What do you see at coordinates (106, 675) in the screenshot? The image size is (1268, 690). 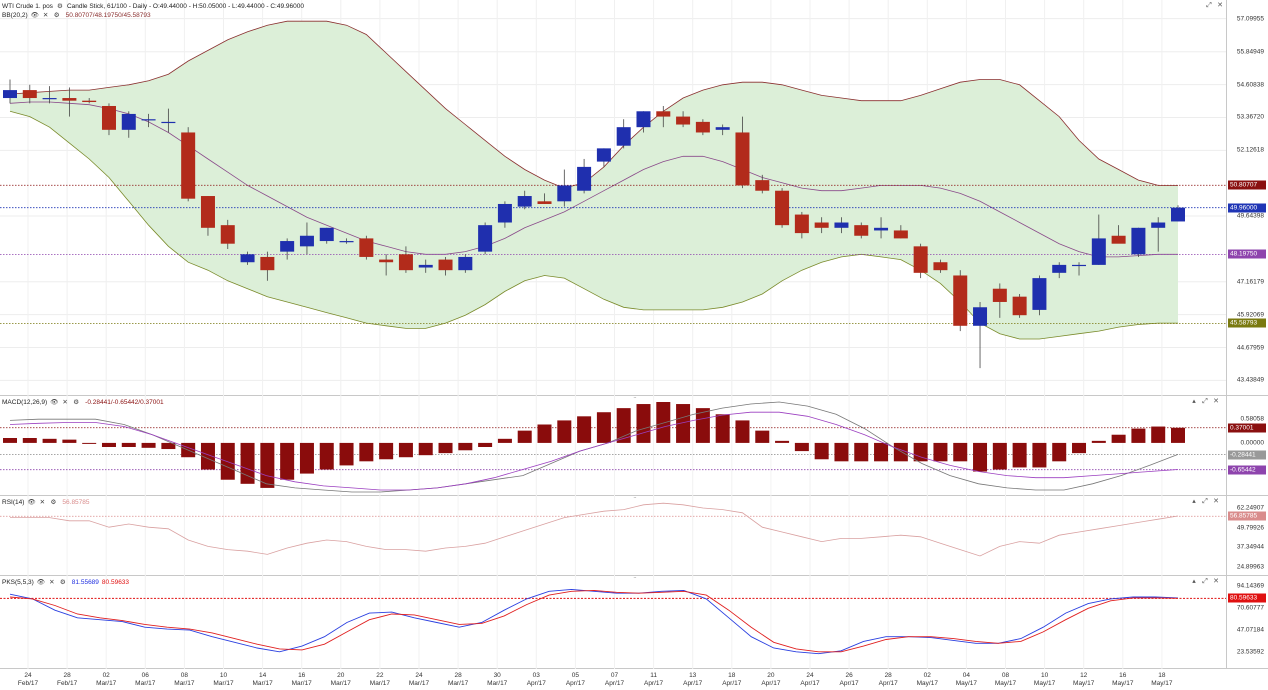 I see `x-tick-day: 02` at bounding box center [106, 675].